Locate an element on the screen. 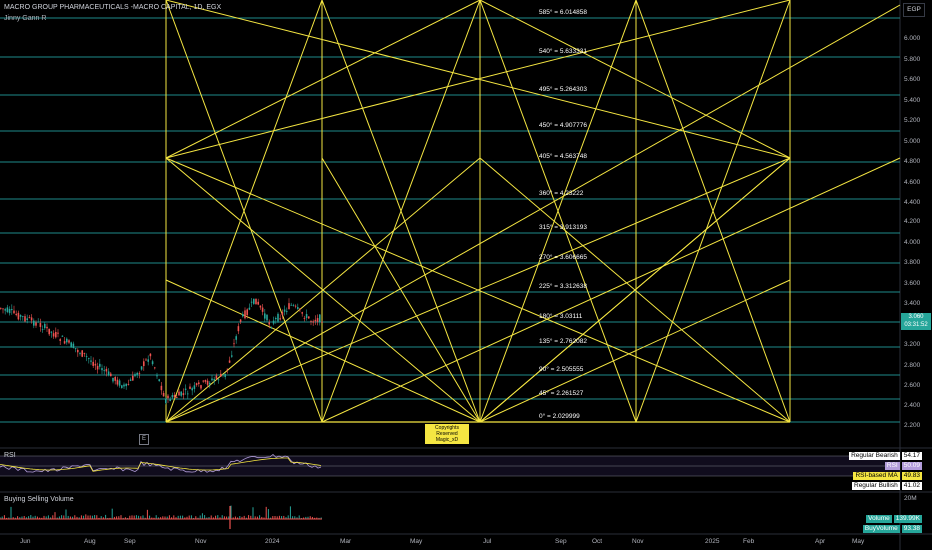  last-price-flag: 3.060 03:31:52 is located at coordinates (916, 321).